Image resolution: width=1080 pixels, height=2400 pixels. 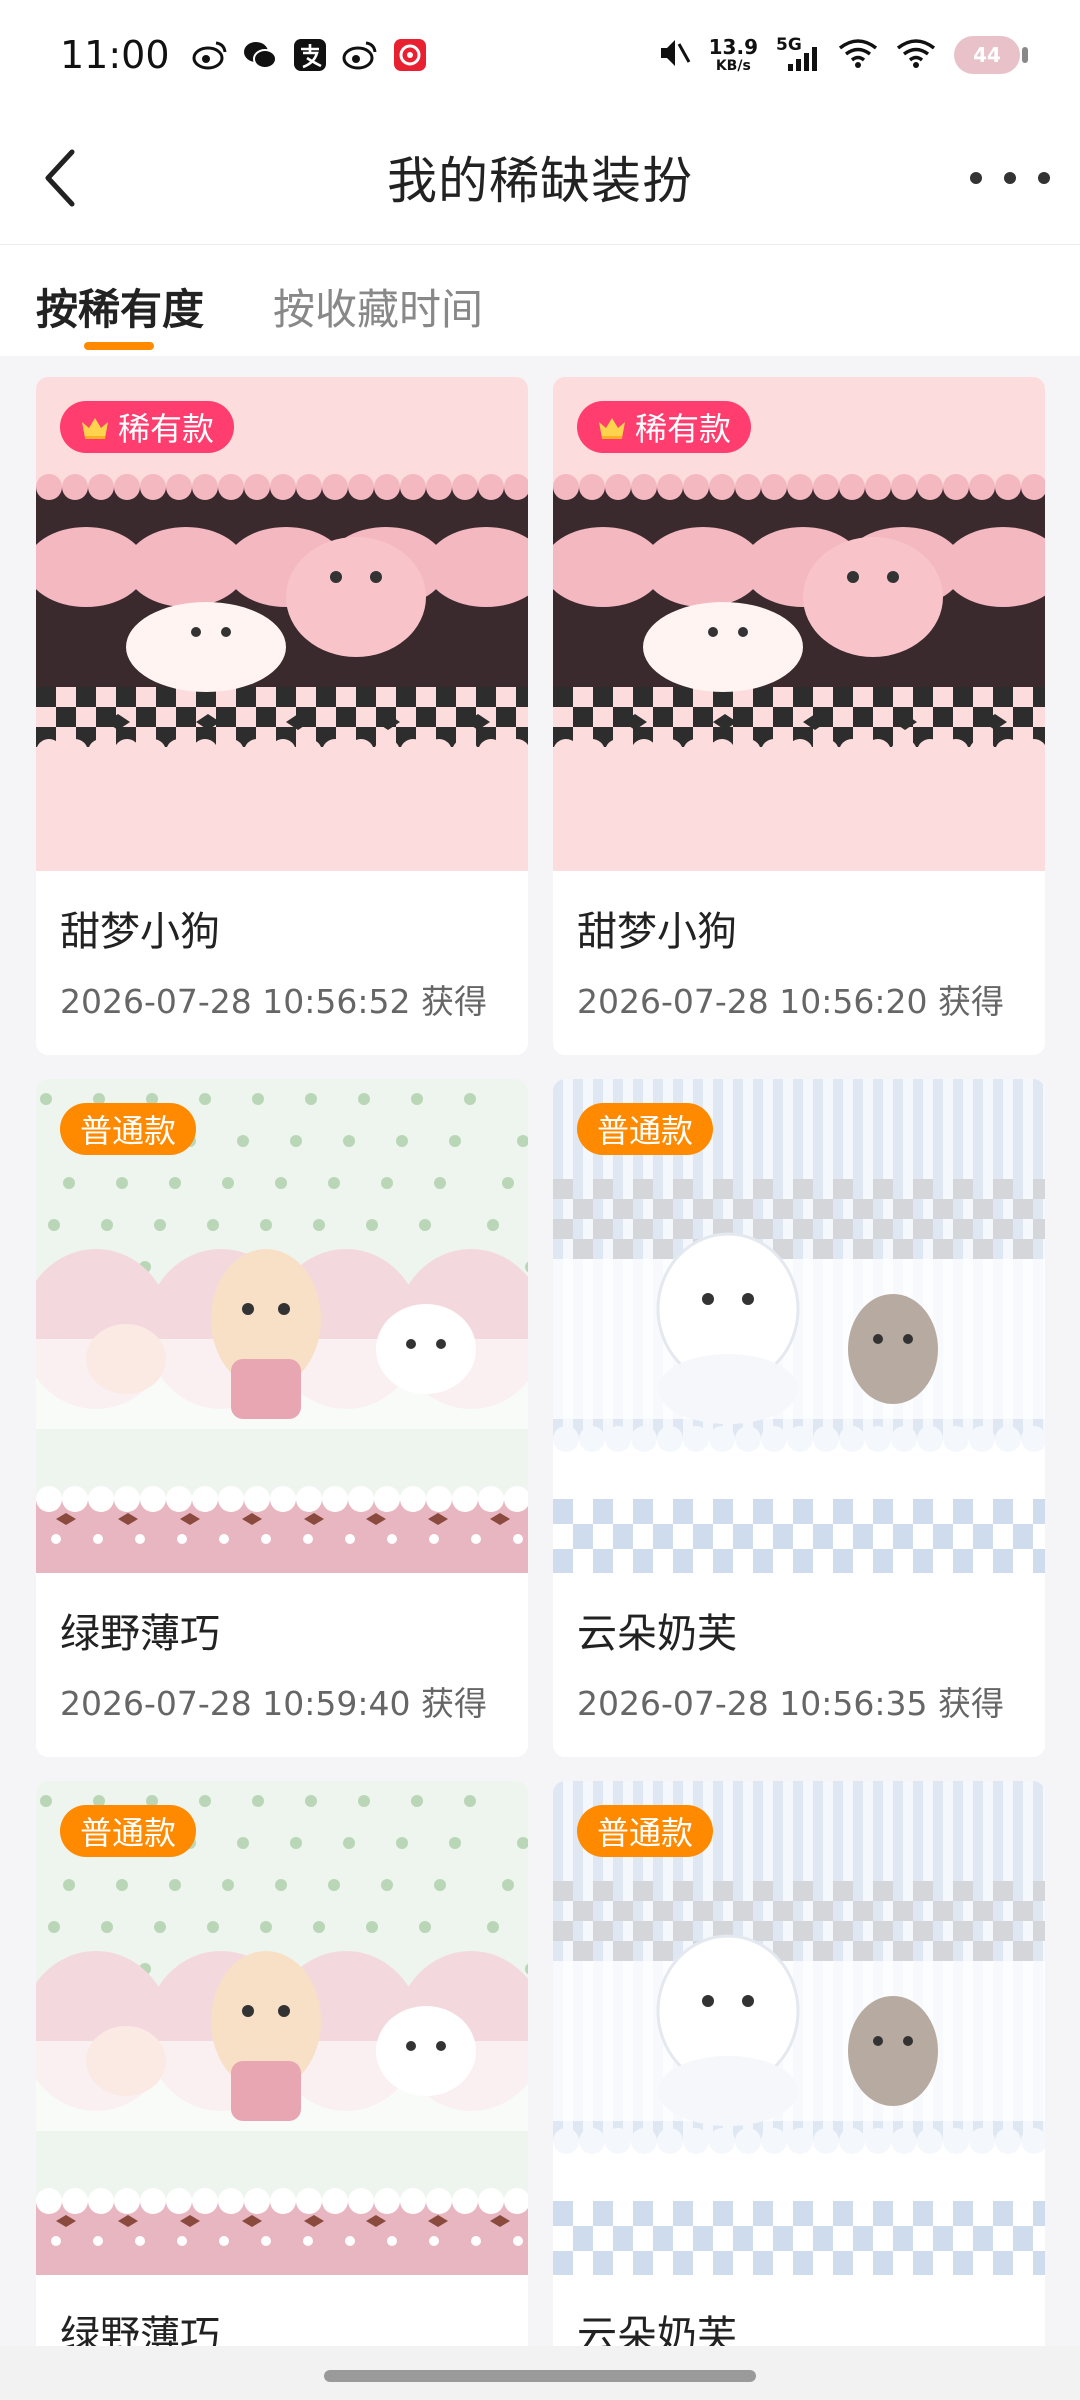 What do you see at coordinates (733, 66) in the screenshot?
I see `net-speed-unit: KB/s` at bounding box center [733, 66].